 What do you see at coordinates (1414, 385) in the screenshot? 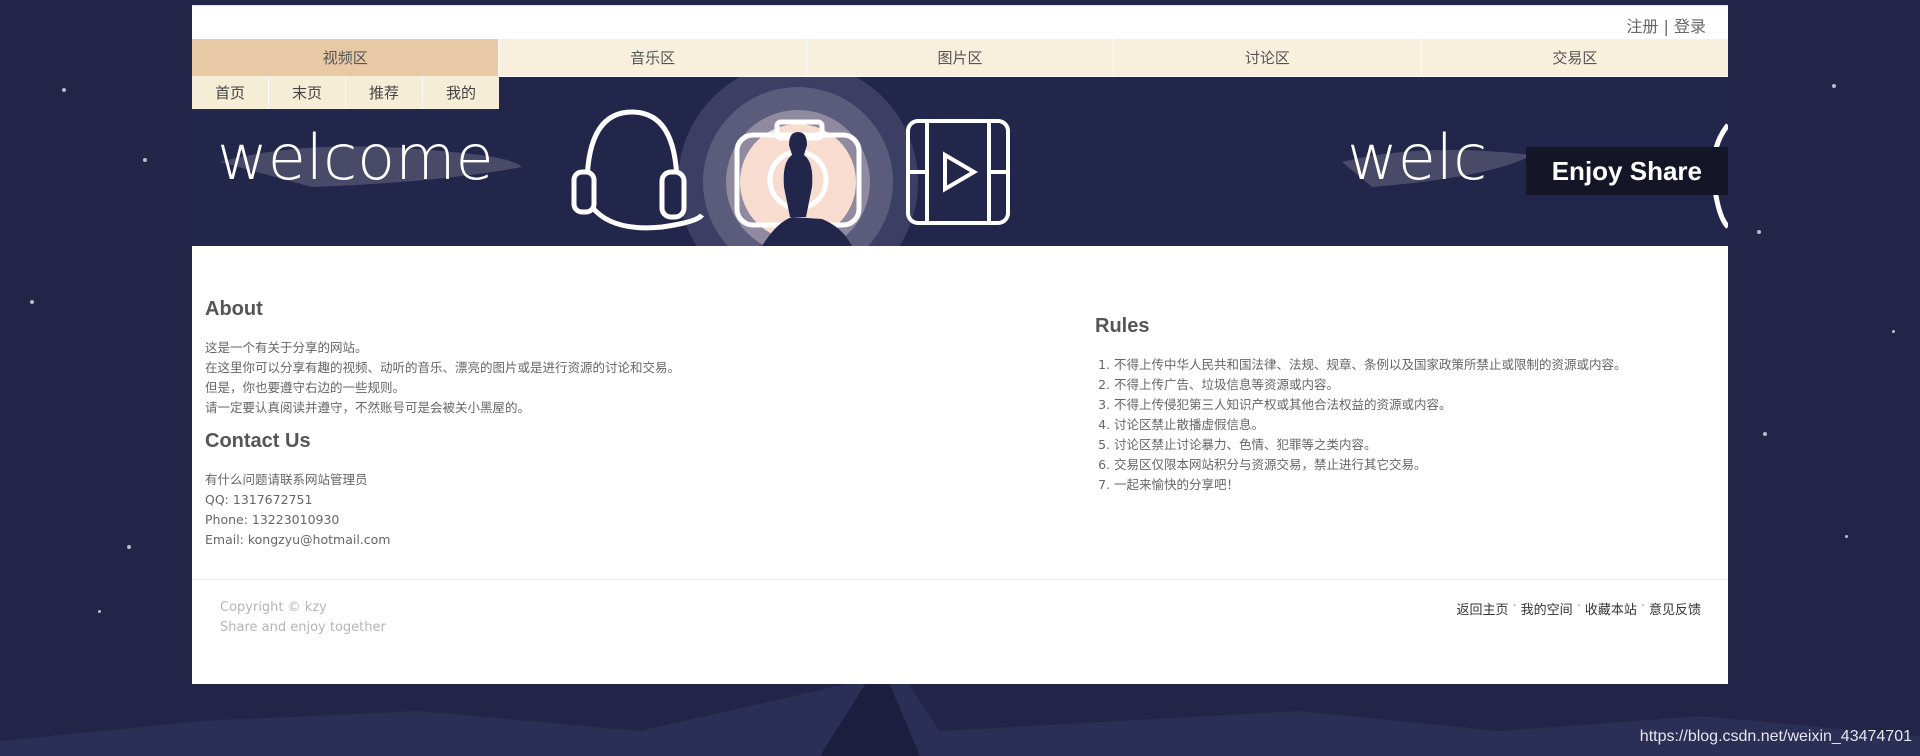
I see `rule-item: 不得上传广告、垃圾信息等资源或内容。` at bounding box center [1414, 385].